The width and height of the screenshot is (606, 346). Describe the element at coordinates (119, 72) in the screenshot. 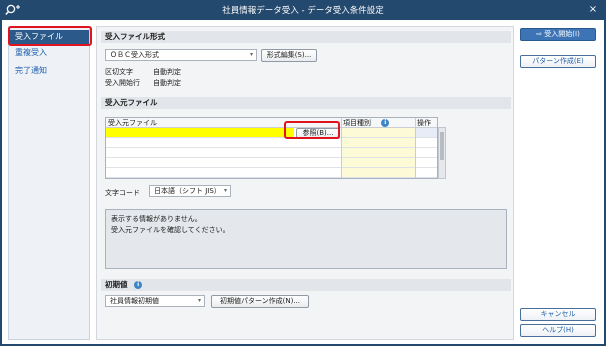

I see `delimiter-label: 区切文字` at that location.